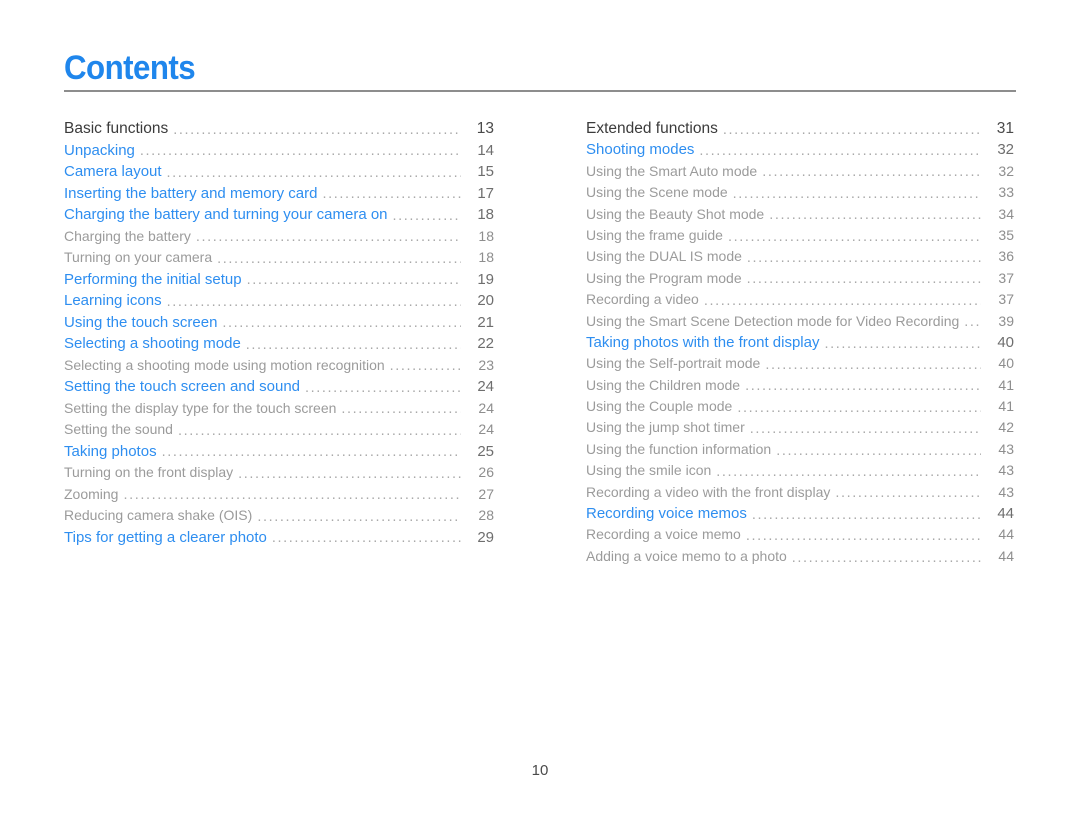 This screenshot has height=815, width=1080. Describe the element at coordinates (540, 770) in the screenshot. I see `page-number: 10` at that location.